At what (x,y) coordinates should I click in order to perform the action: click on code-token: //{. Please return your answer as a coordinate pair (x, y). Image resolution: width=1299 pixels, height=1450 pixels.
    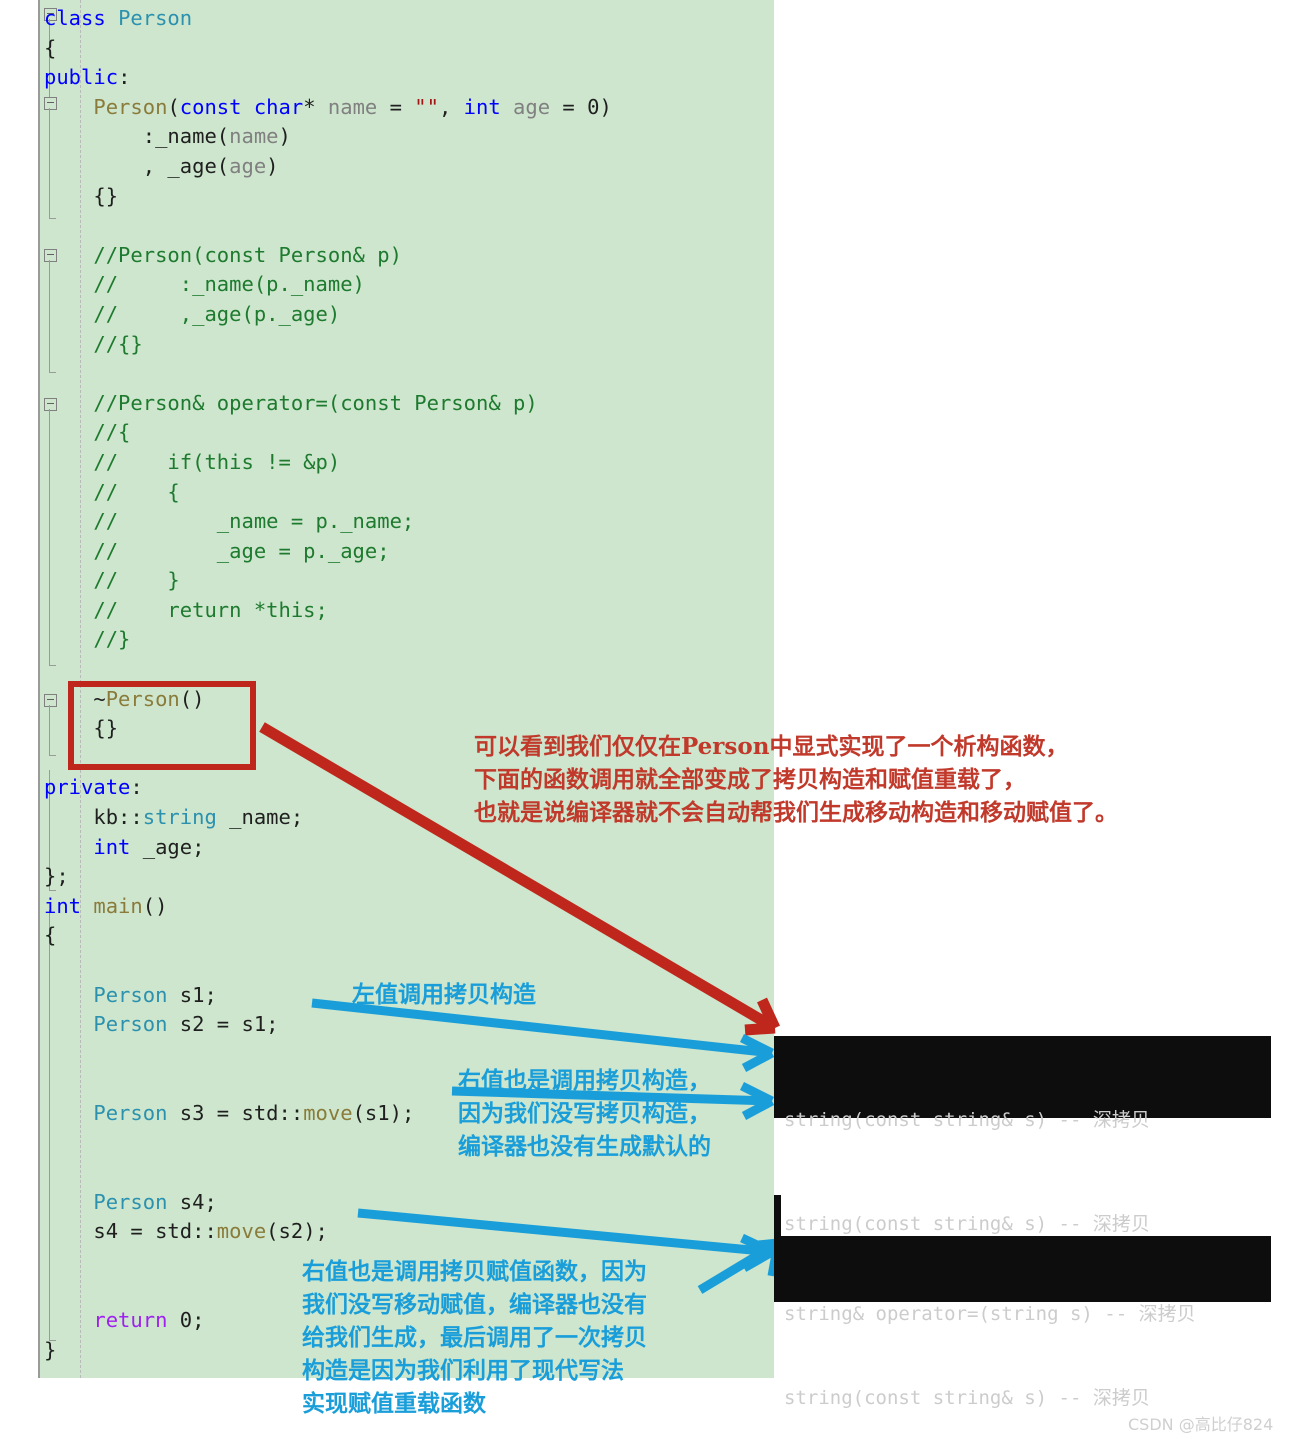
    Looking at the image, I should click on (87, 432).